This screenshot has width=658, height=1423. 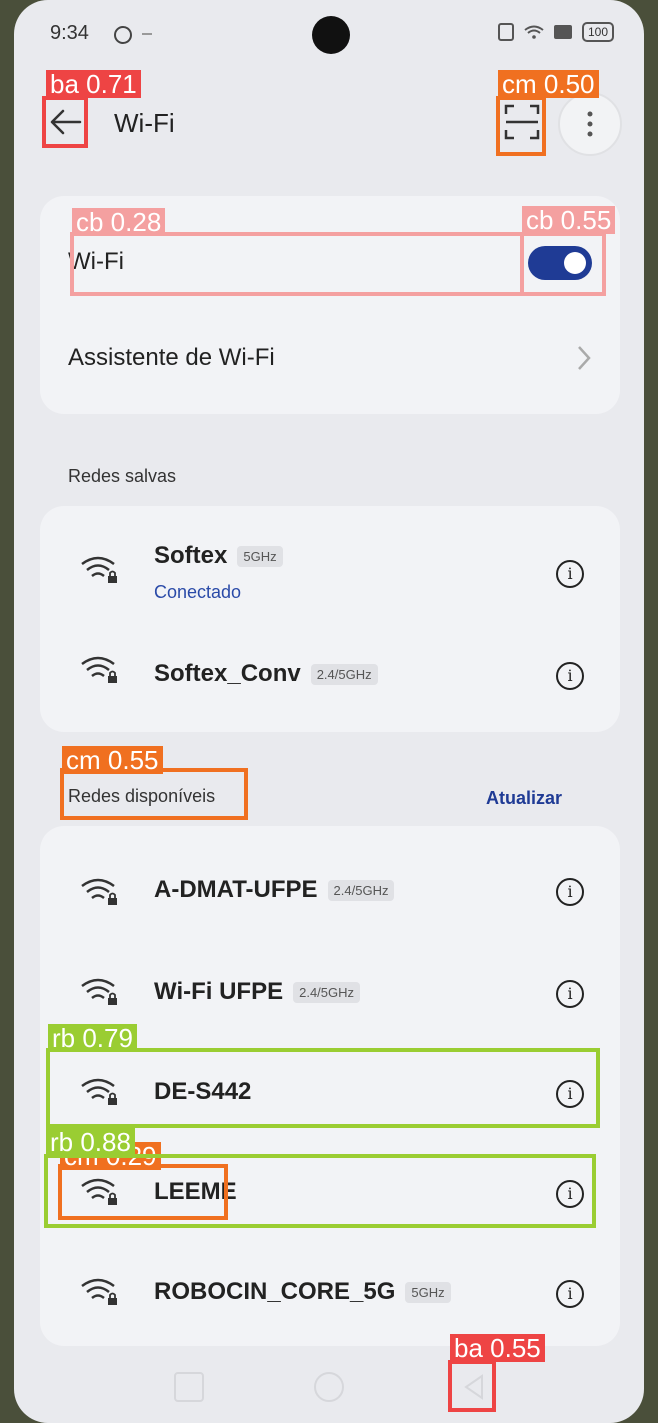 I want to click on more-options-button, so click(x=590, y=124).